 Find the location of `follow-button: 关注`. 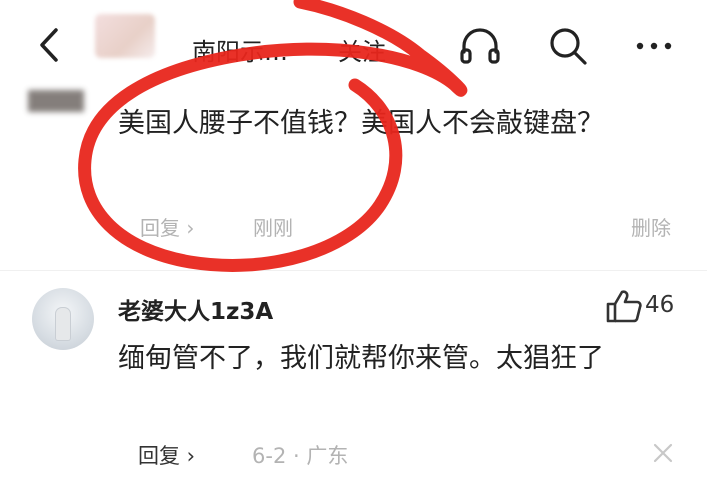

follow-button: 关注 is located at coordinates (362, 49).